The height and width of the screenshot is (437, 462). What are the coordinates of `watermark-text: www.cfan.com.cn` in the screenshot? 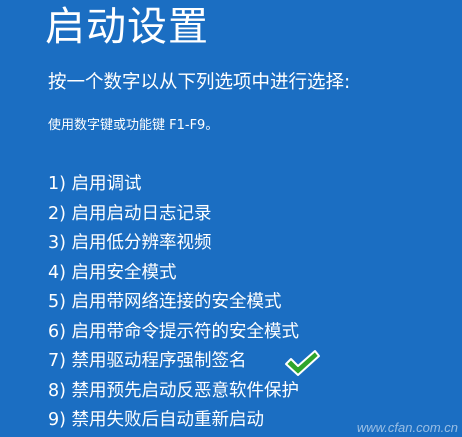 It's located at (407, 427).